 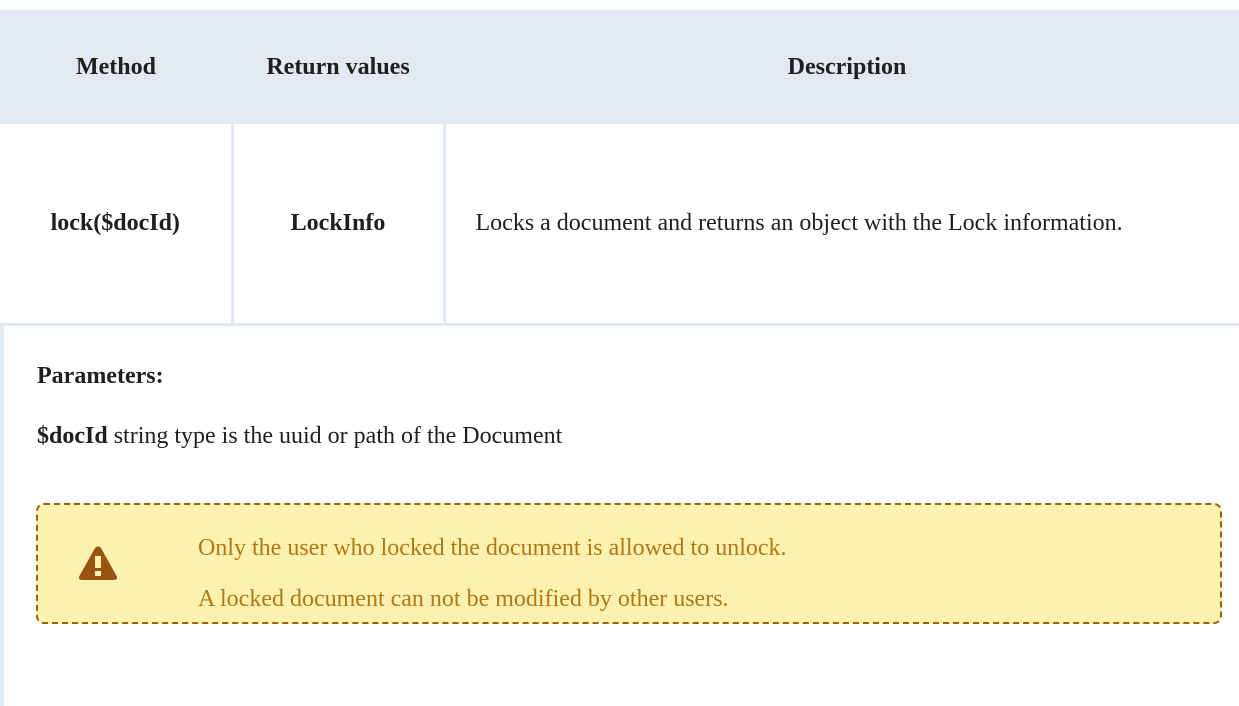 I want to click on method-cell: lock($docId), so click(x=117, y=225).